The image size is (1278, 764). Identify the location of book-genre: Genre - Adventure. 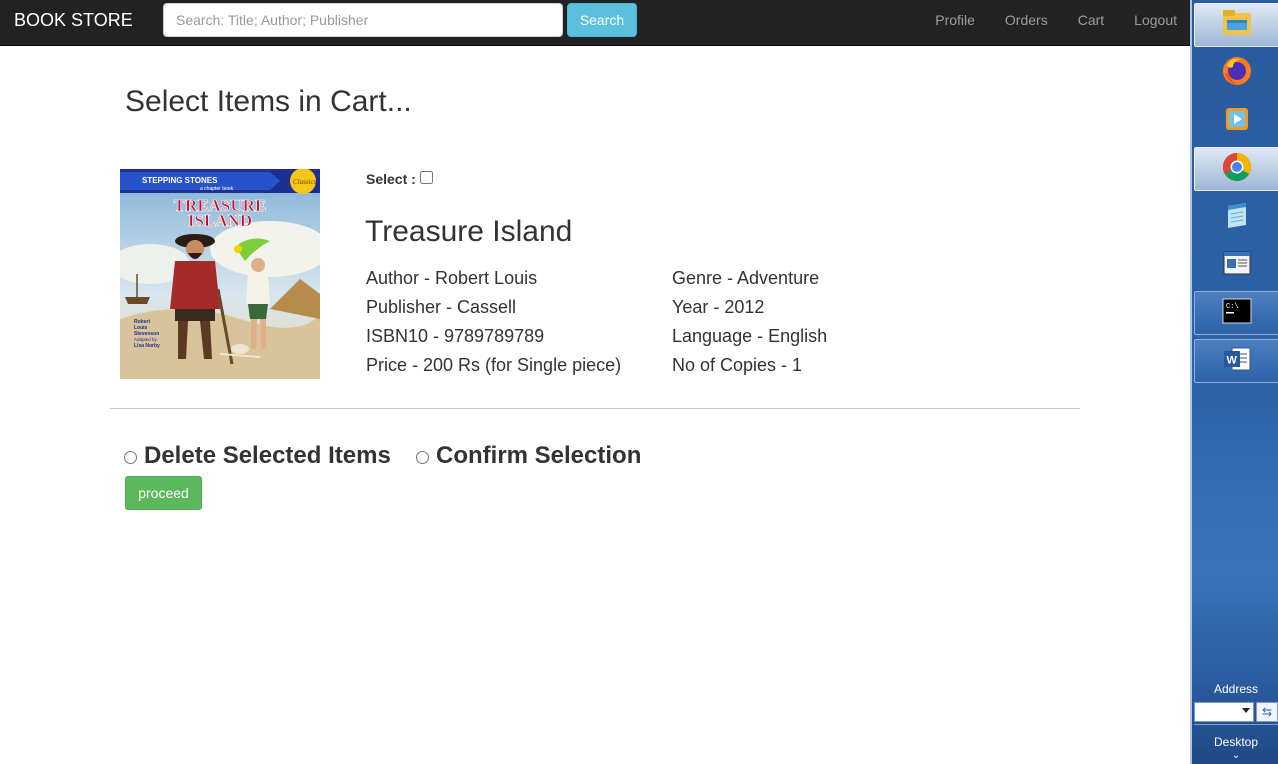
(746, 278).